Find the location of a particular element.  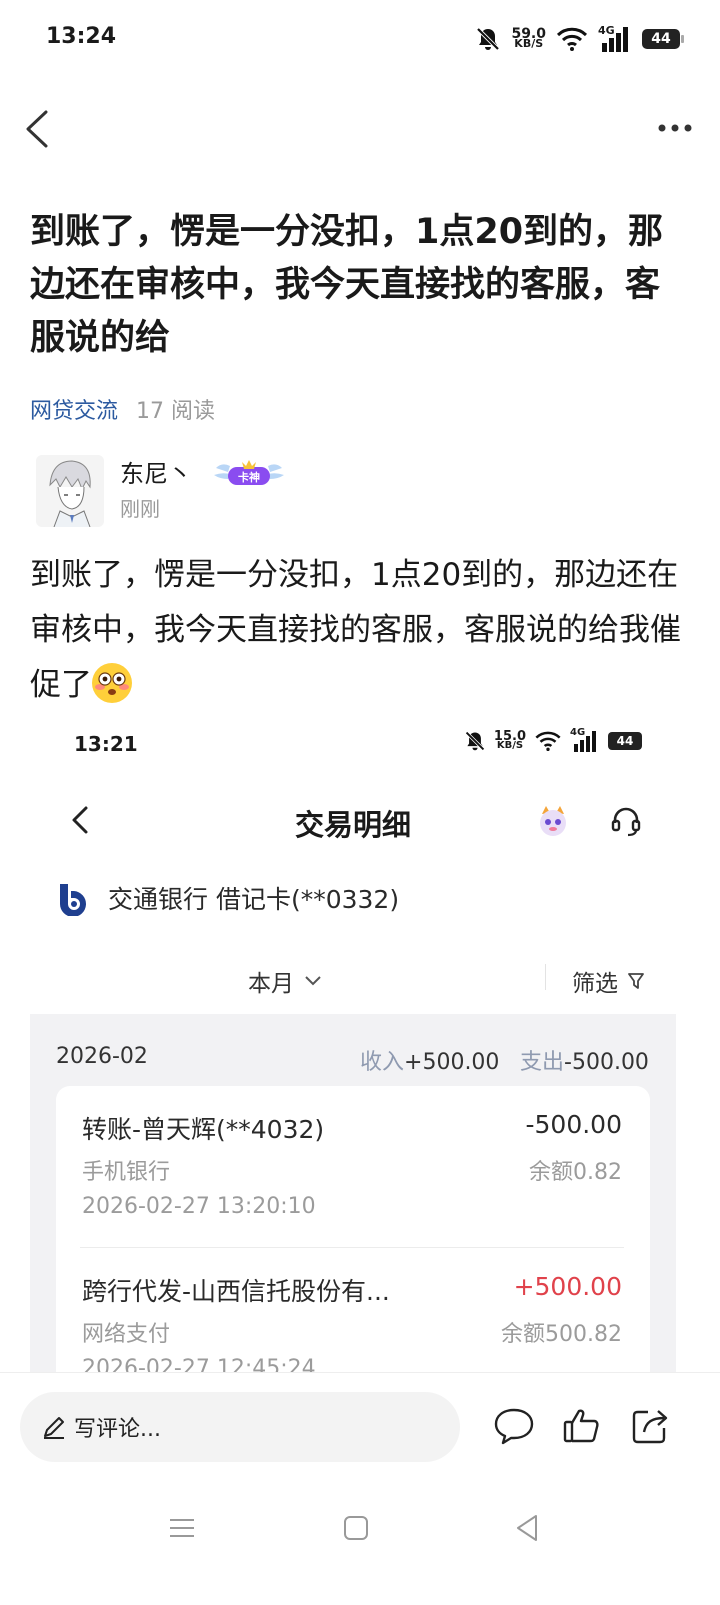

period-label: 2026-02 is located at coordinates (102, 1056).